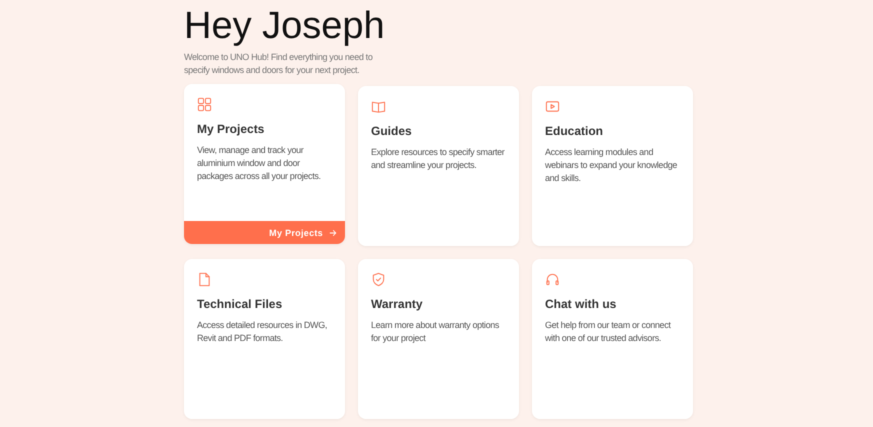 The height and width of the screenshot is (427, 873). I want to click on headset-icon, so click(552, 279).